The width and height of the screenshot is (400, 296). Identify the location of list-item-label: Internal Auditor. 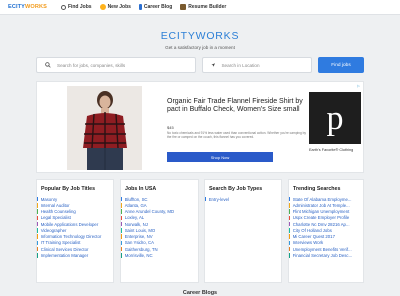
(55, 205).